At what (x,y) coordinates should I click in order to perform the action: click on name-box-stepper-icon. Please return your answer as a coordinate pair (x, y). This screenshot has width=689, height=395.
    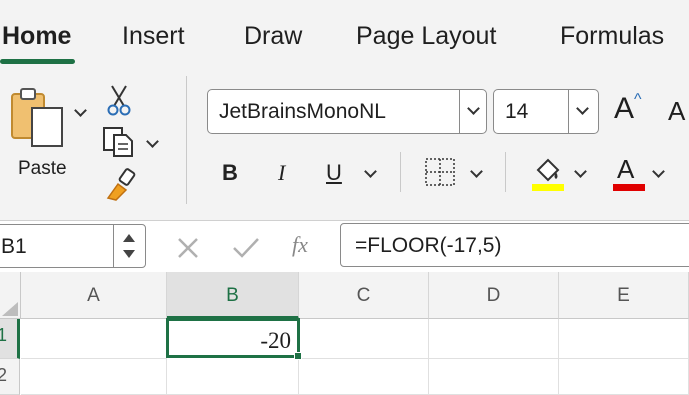
    Looking at the image, I should click on (129, 246).